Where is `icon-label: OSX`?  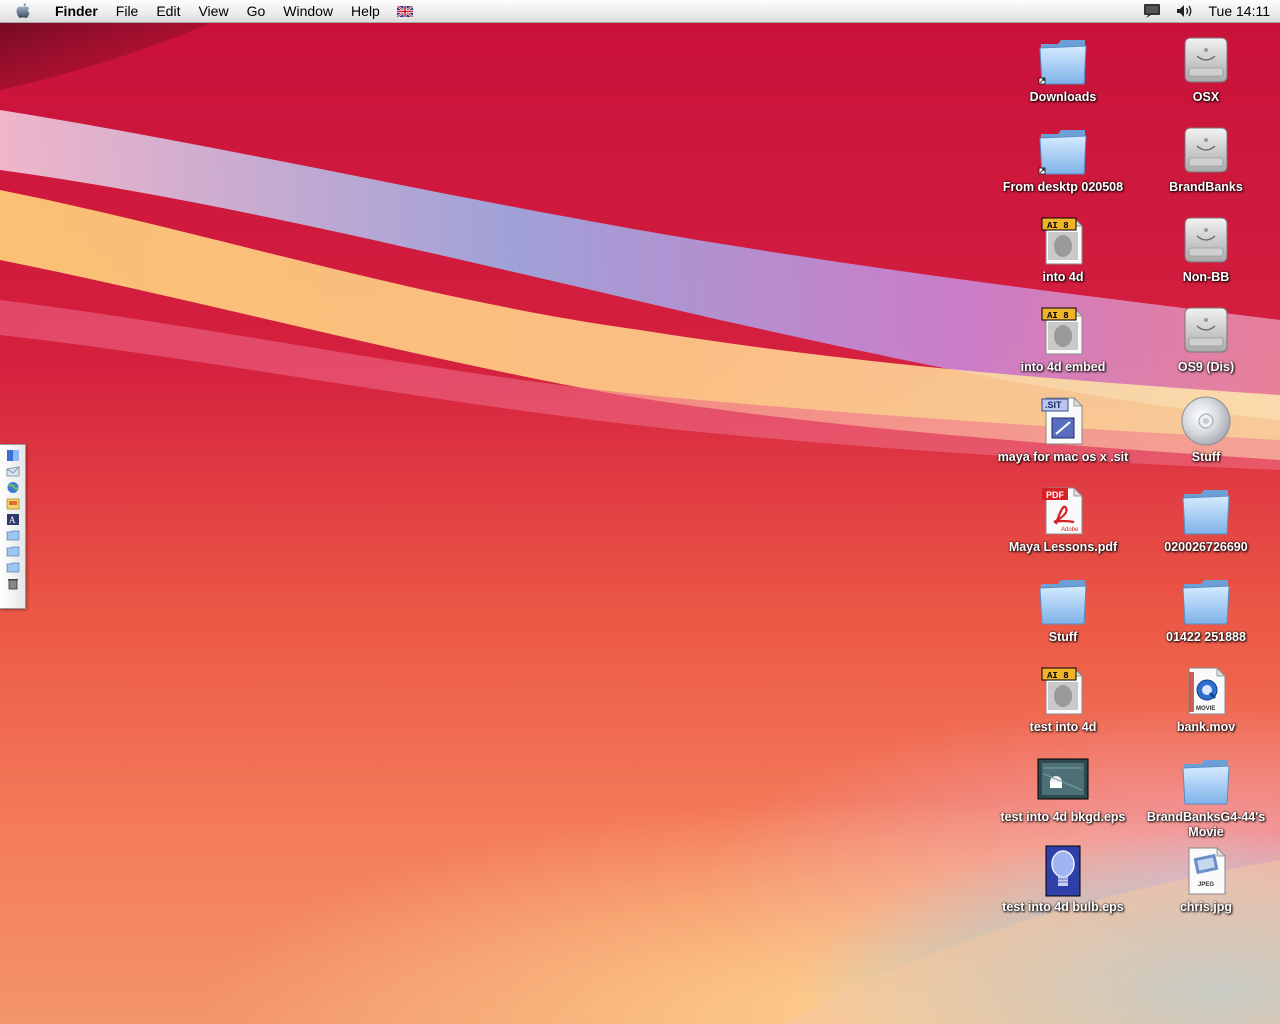 icon-label: OSX is located at coordinates (1206, 97).